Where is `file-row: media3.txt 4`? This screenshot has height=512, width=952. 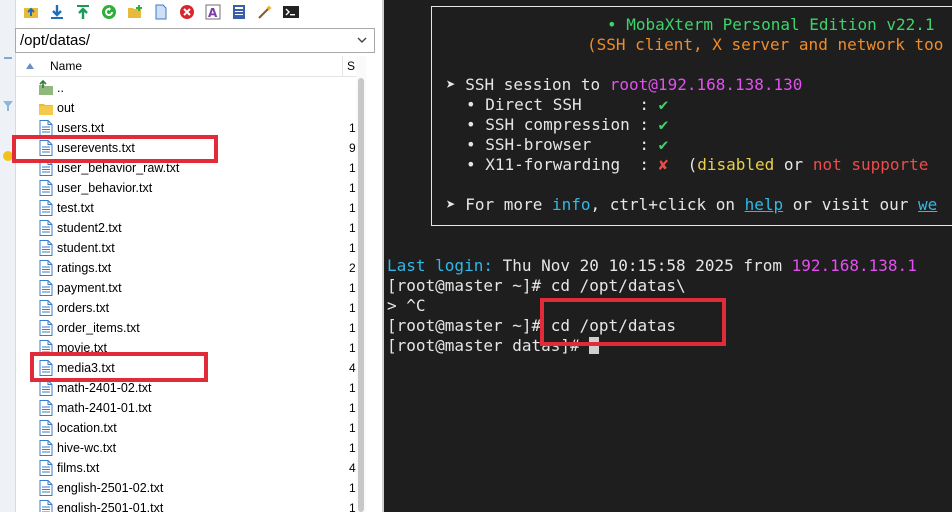
file-row: media3.txt 4 is located at coordinates (186, 368).